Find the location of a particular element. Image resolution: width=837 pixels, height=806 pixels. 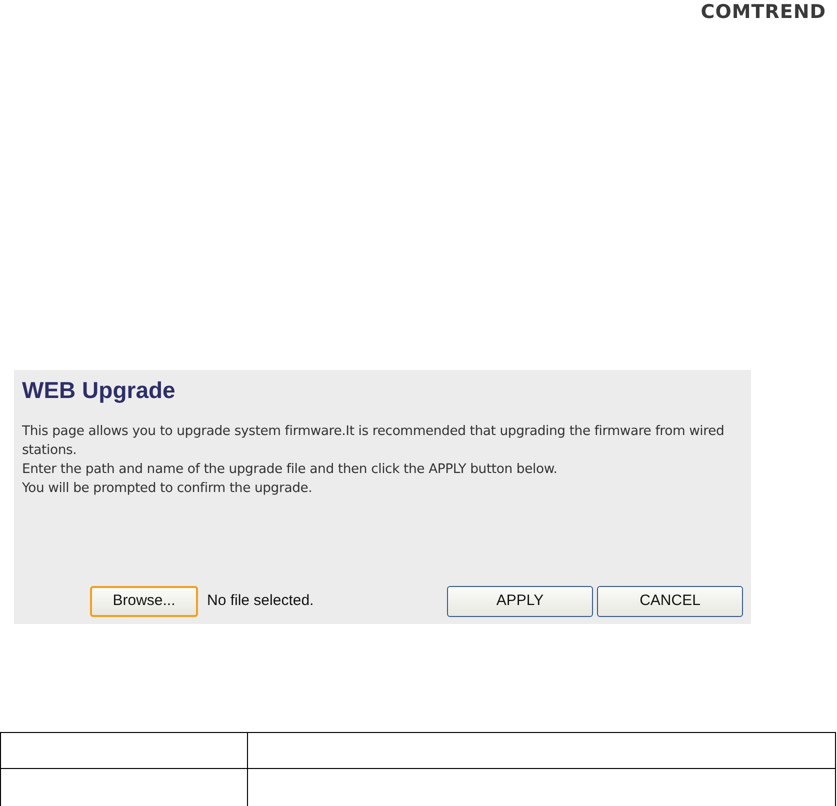

description-text: Enter the path and name of the upgrade file and then click the APPLY button below. is located at coordinates (290, 470).